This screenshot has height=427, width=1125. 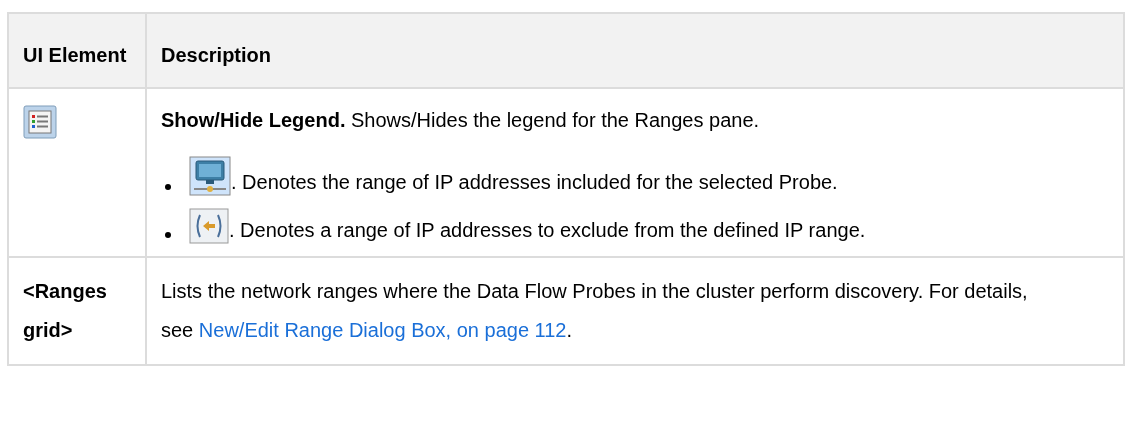 I want to click on page-link: New/Edit Range Dialog Box, on page 112, so click(x=382, y=330).